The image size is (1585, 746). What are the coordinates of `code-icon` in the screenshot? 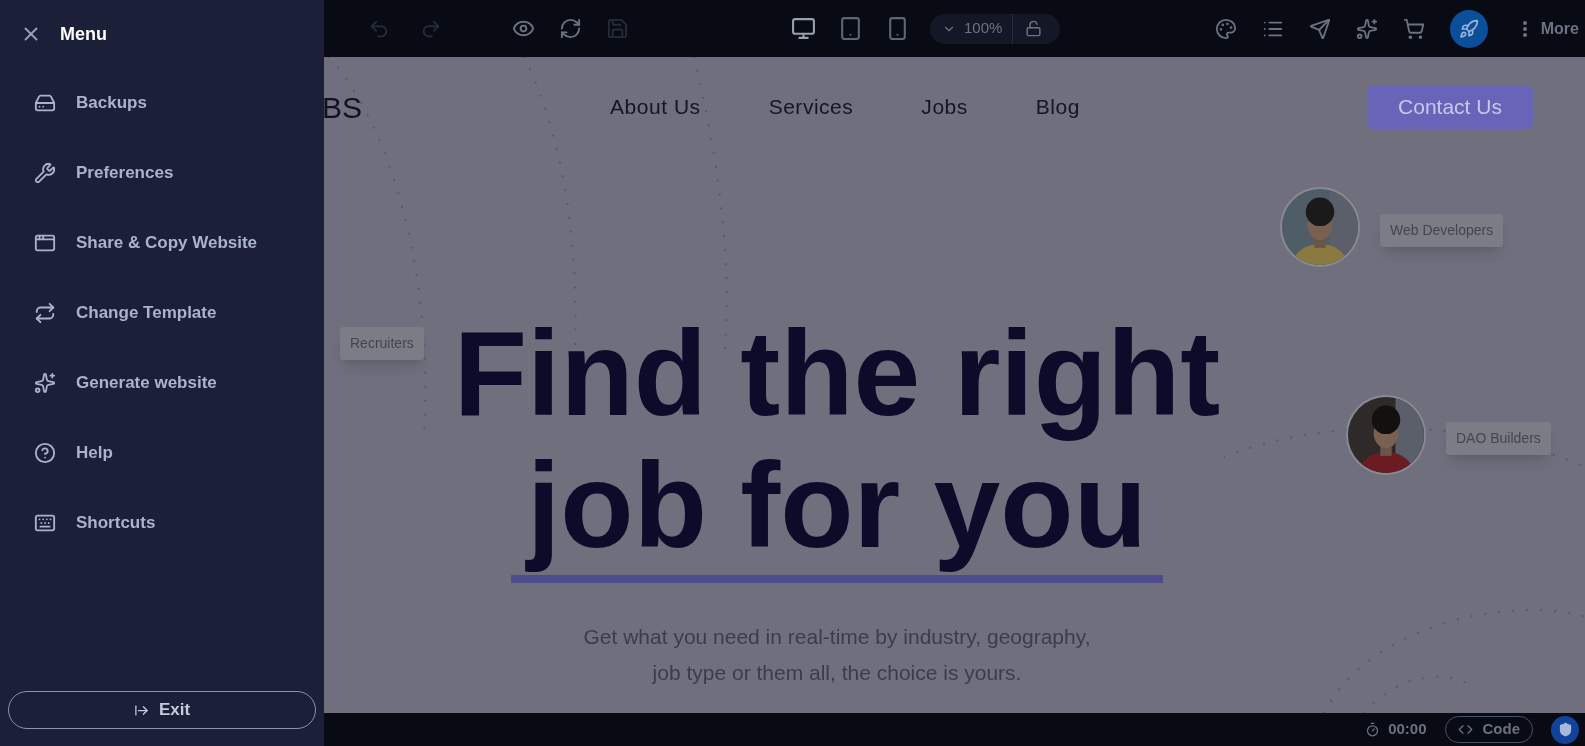 It's located at (1465, 729).